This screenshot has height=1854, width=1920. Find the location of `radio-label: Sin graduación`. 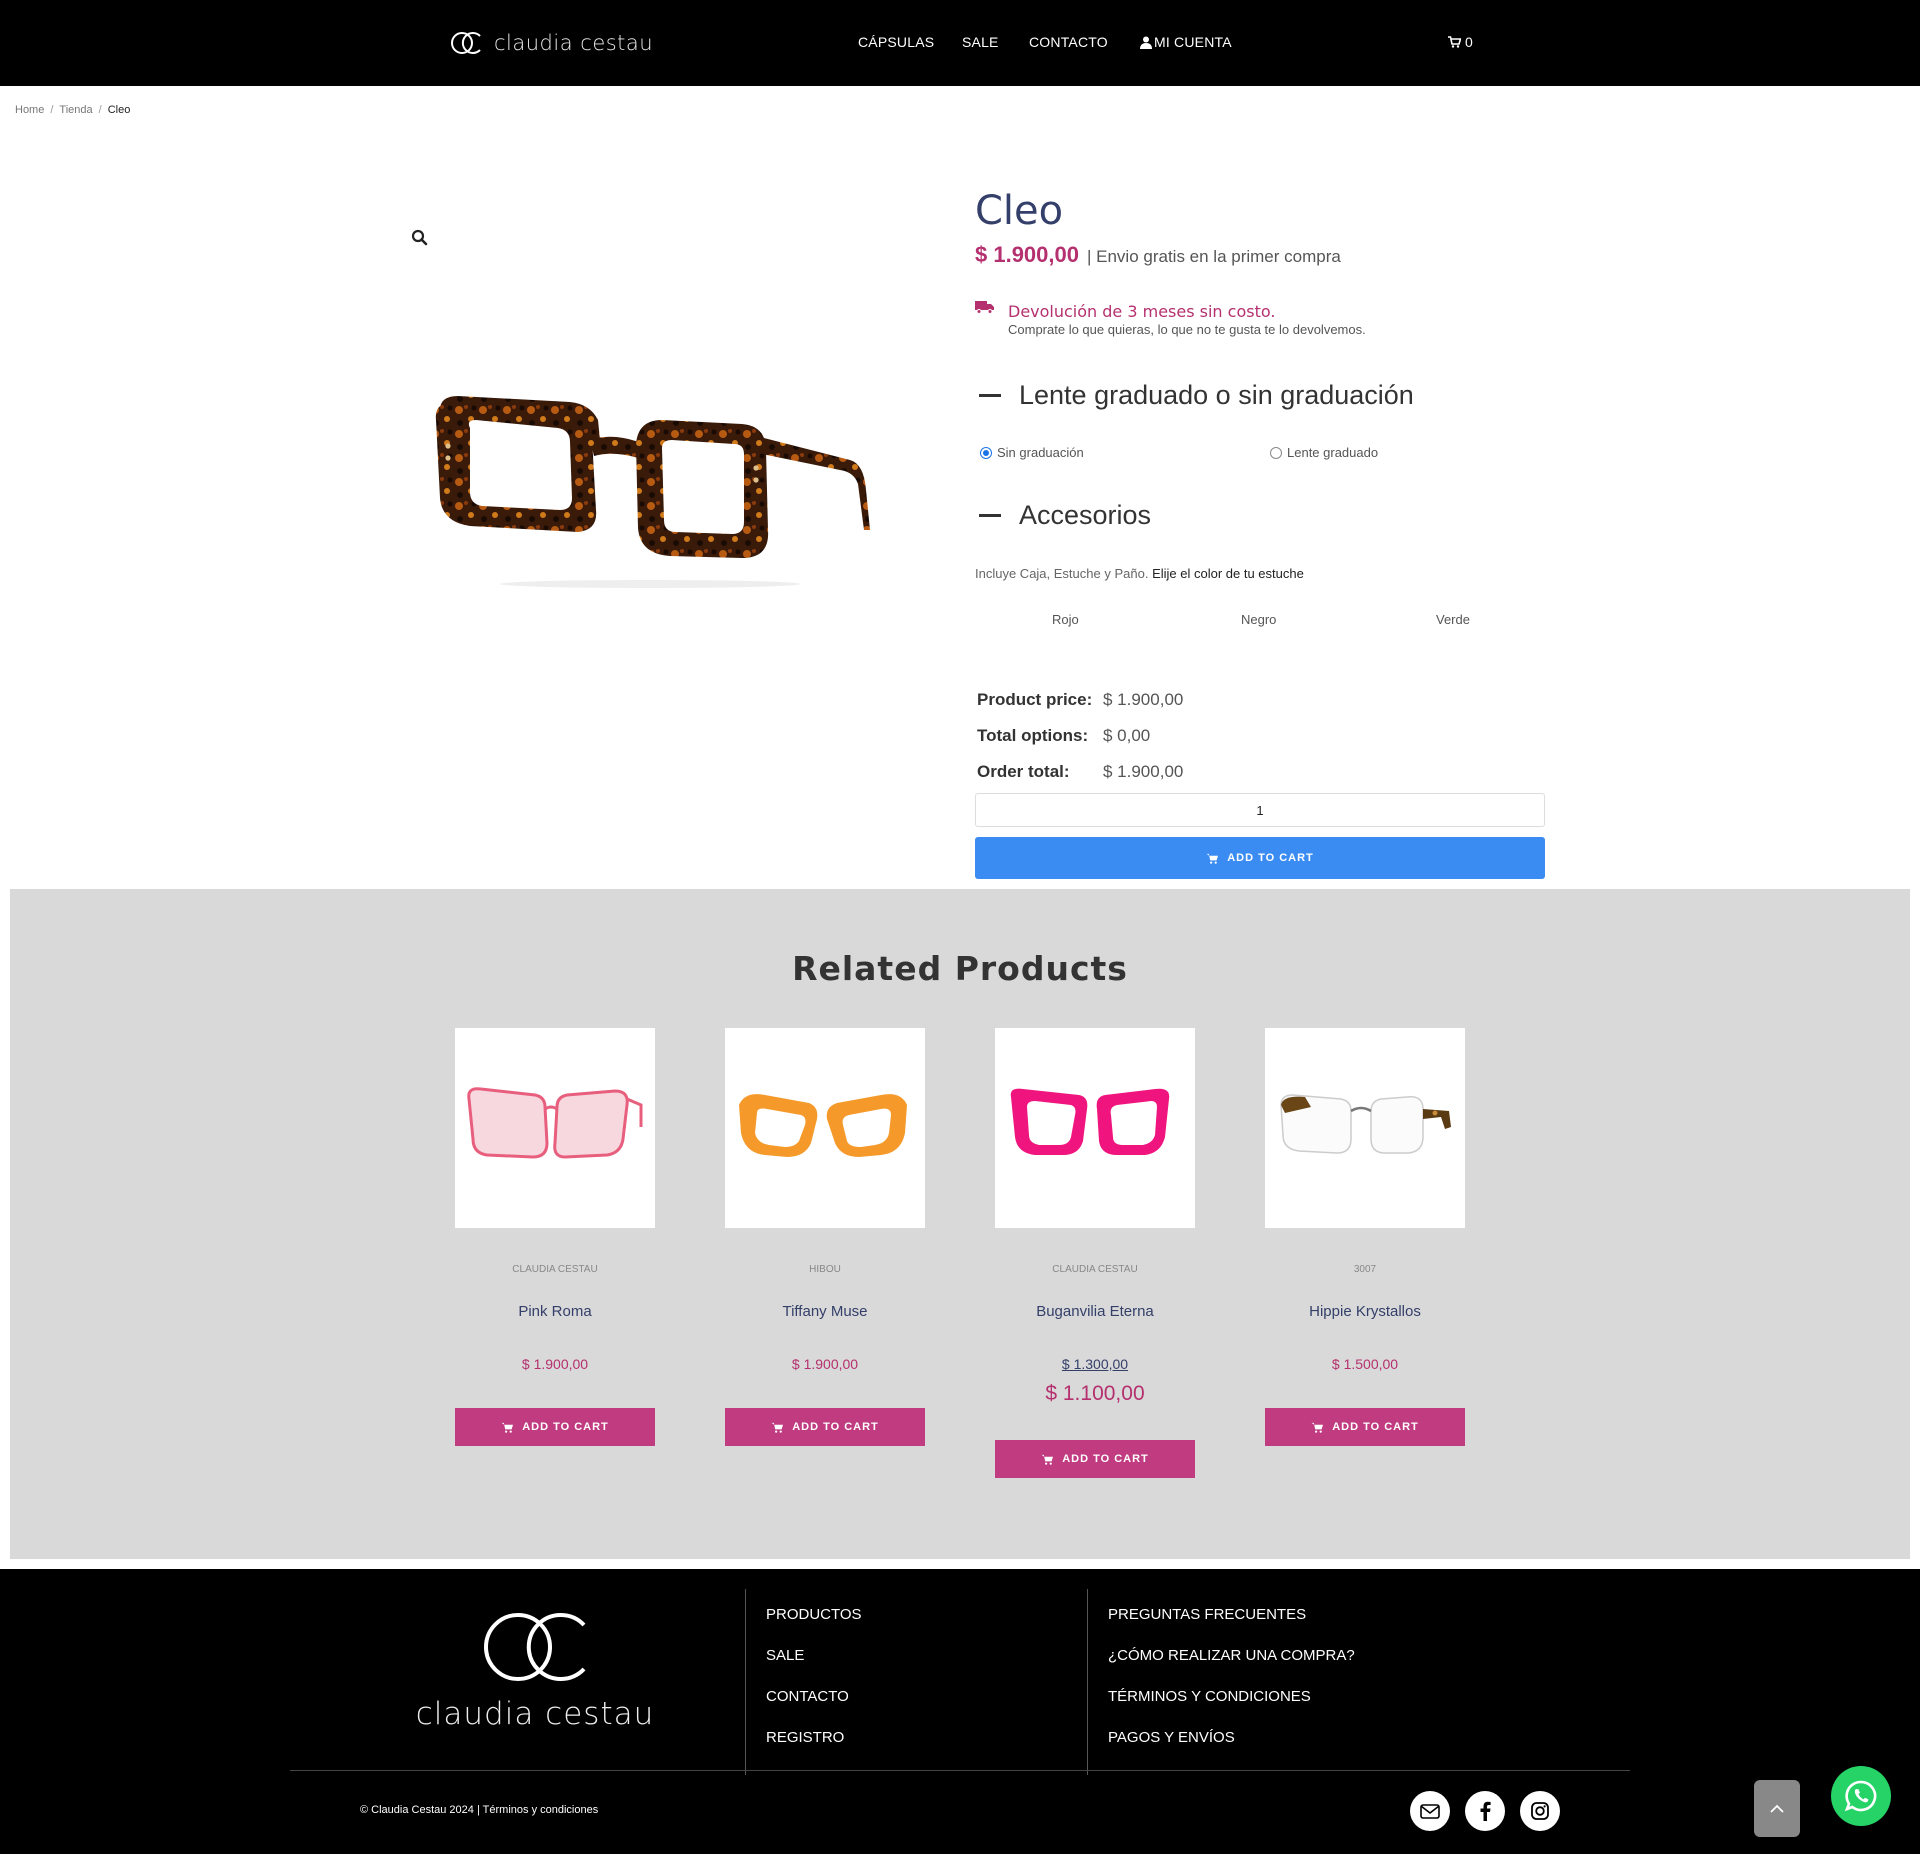

radio-label: Sin graduación is located at coordinates (1040, 452).